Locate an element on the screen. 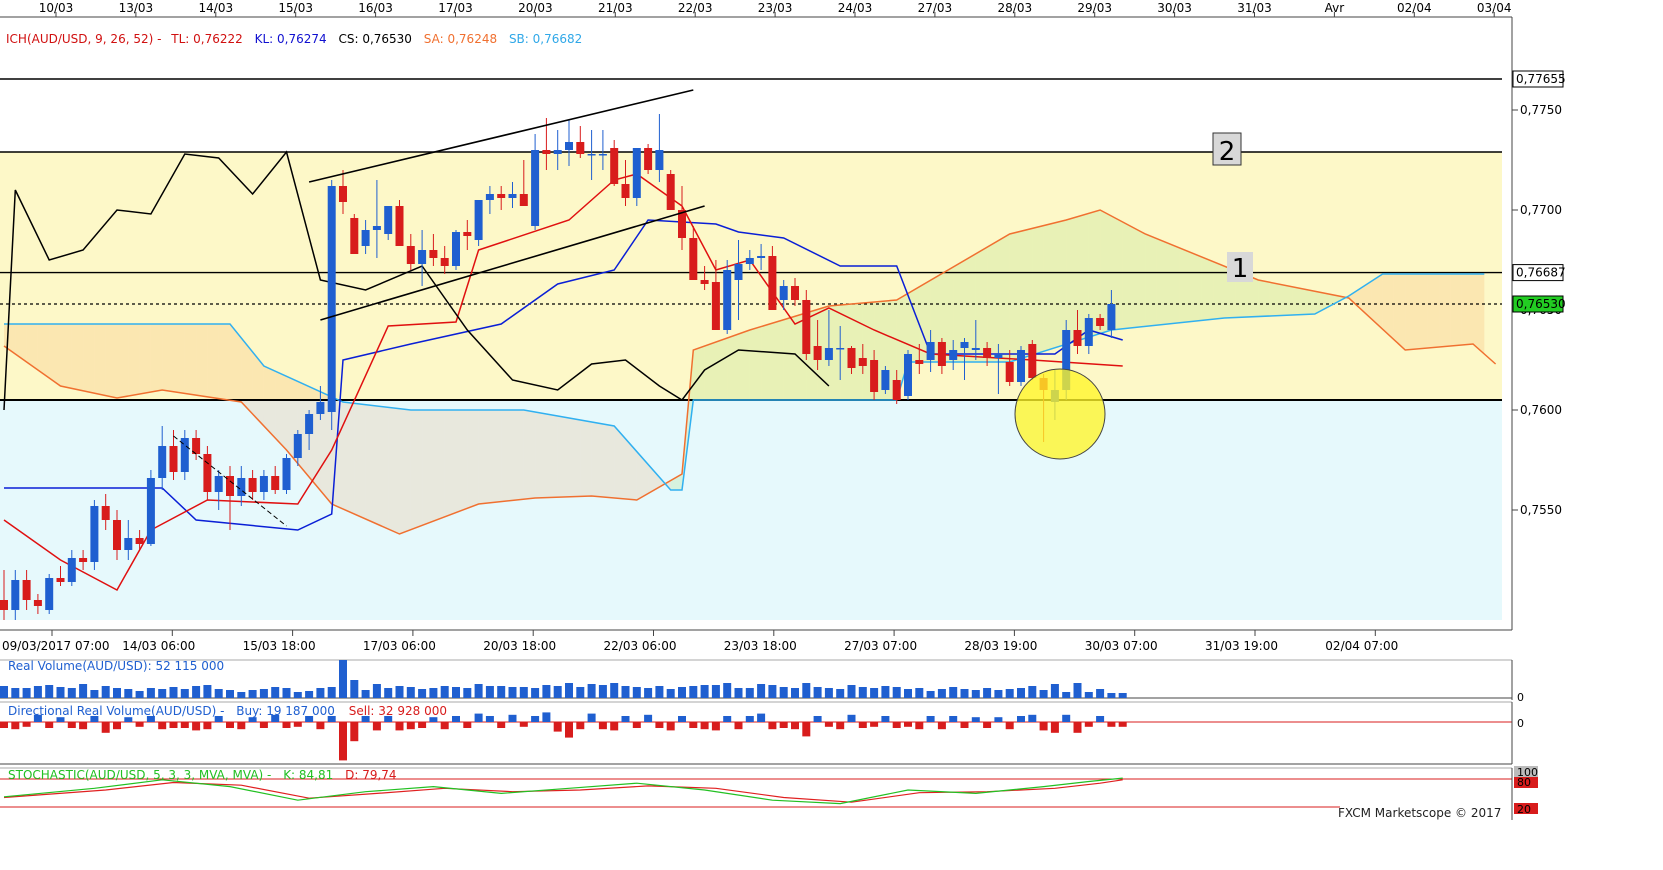 Image resolution: width=1663 pixels, height=870 pixels. price-tag-label: 0,77655 is located at coordinates (1541, 79).